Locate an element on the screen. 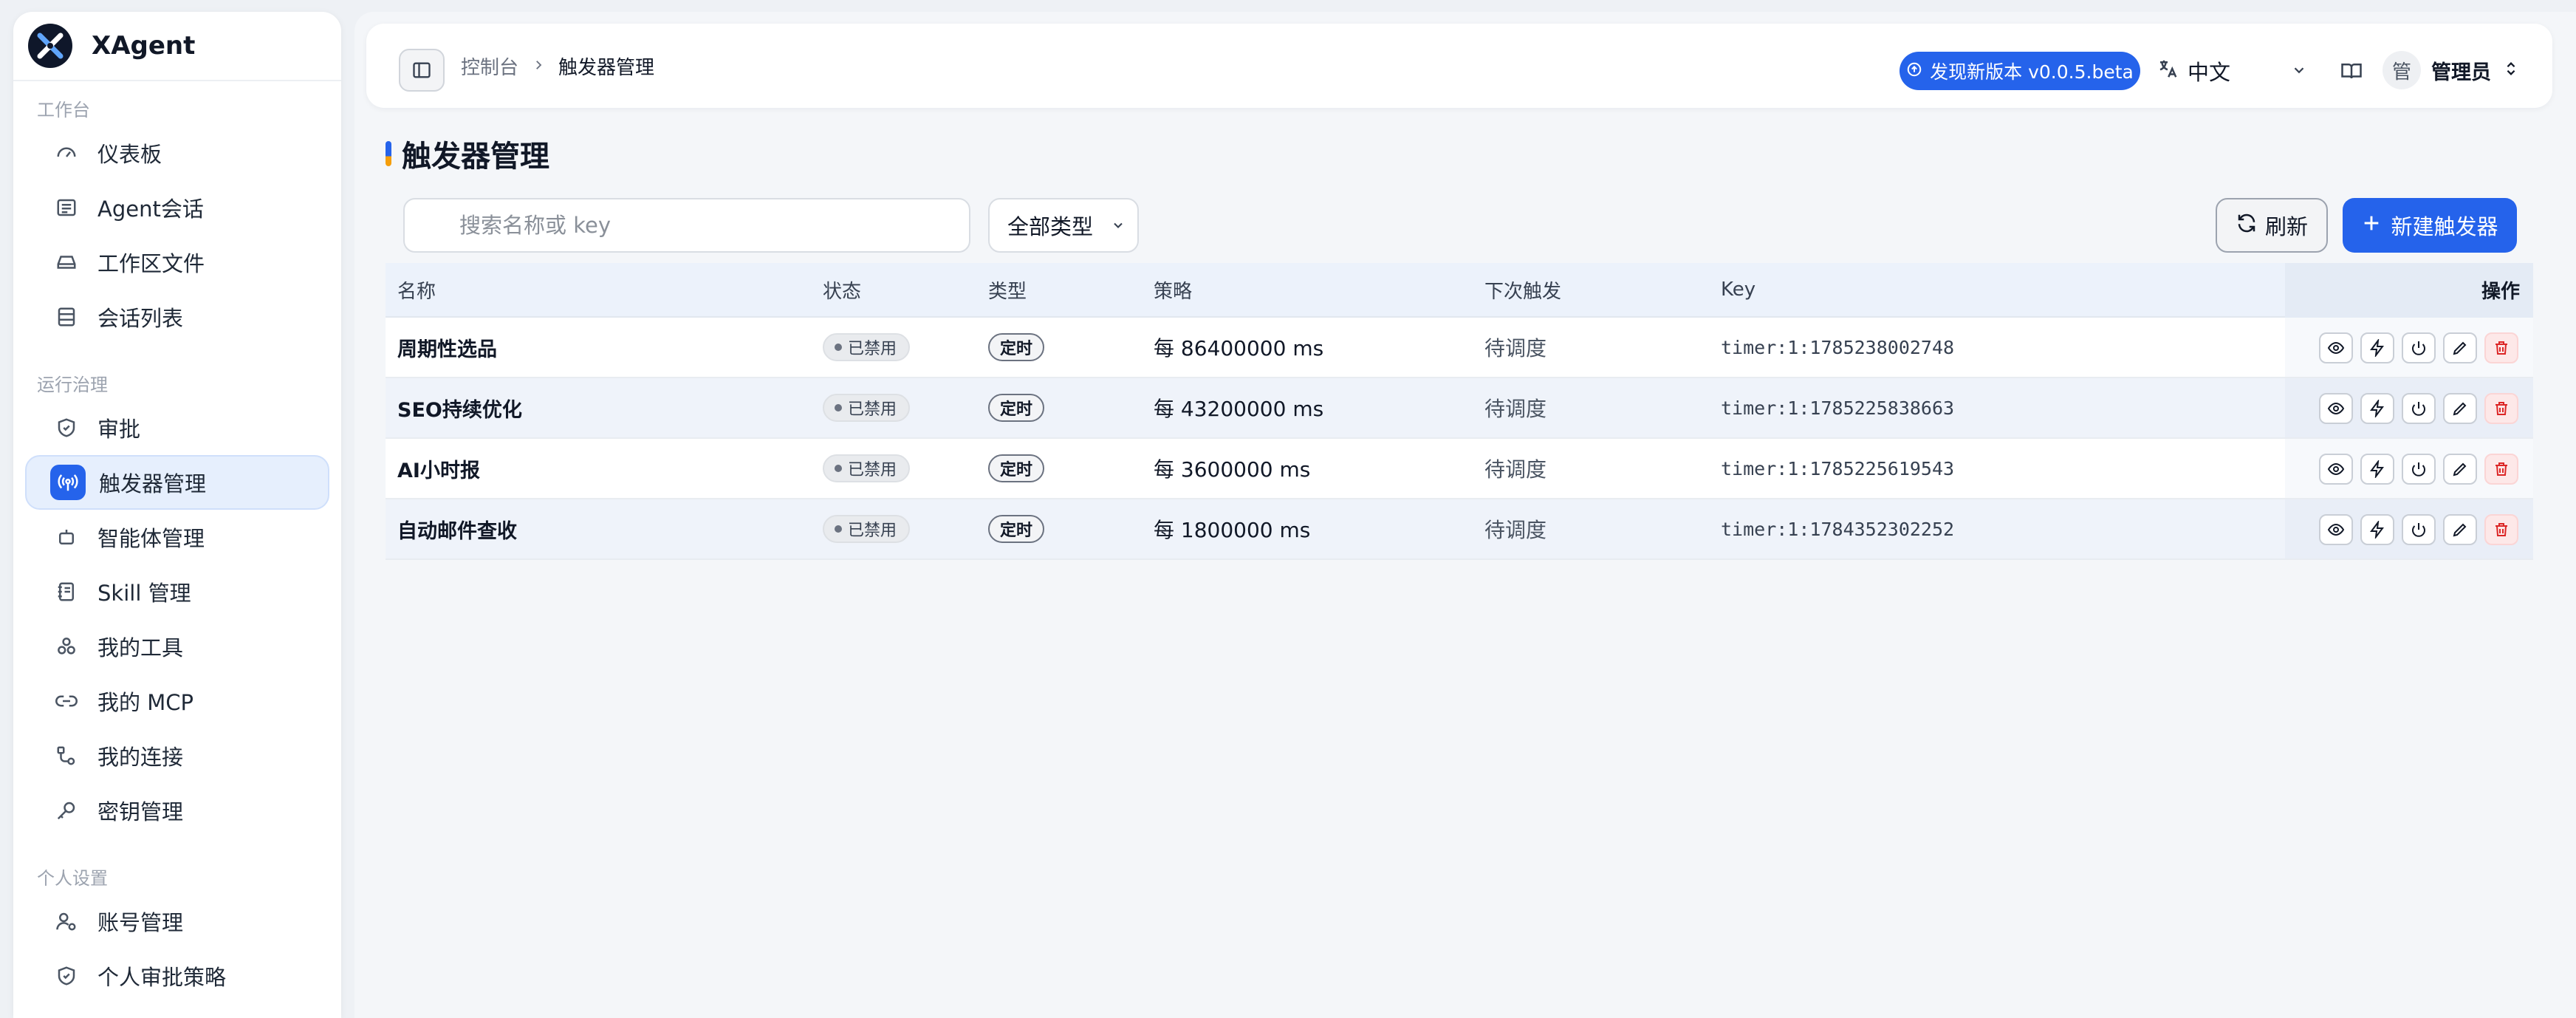  trigger-policy: 每 1800000 ms is located at coordinates (1232, 530).